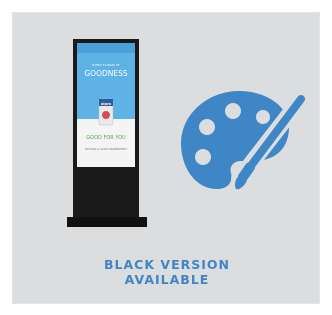  I want to click on screen-headline: GOODNESS, so click(106, 73).